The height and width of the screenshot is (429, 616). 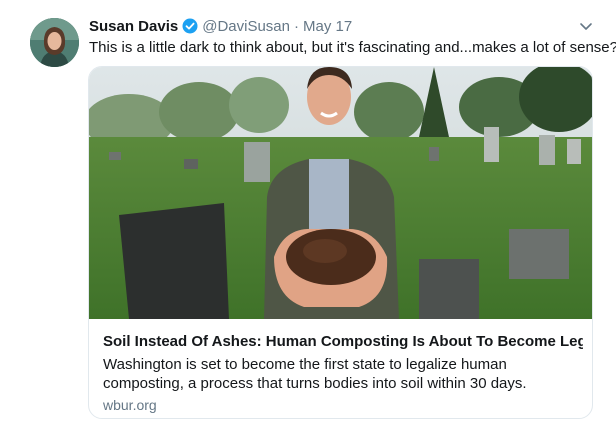 I want to click on author-name: Susan Davis, so click(x=133, y=26).